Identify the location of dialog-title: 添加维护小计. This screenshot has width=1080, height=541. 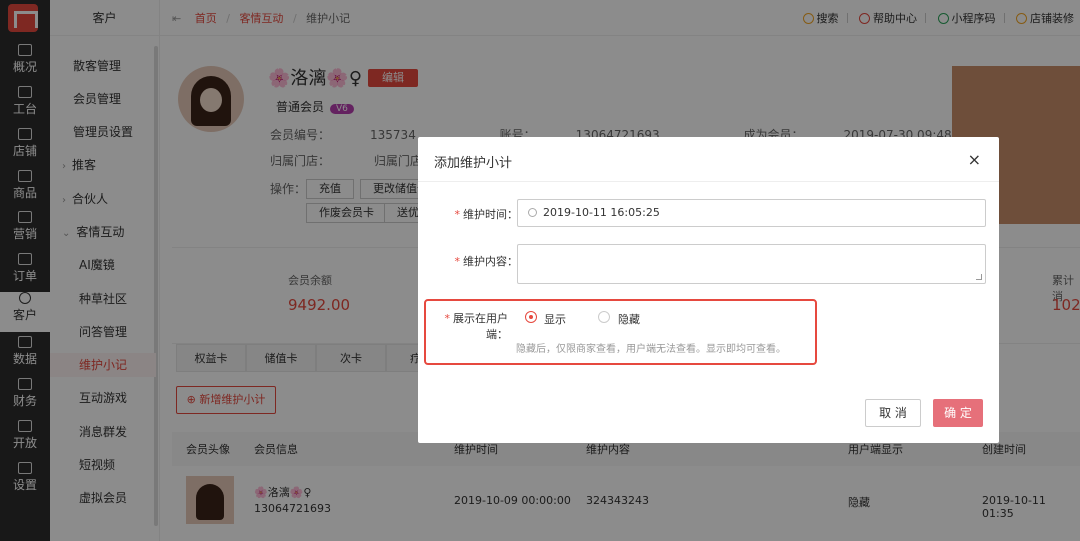
(473, 163).